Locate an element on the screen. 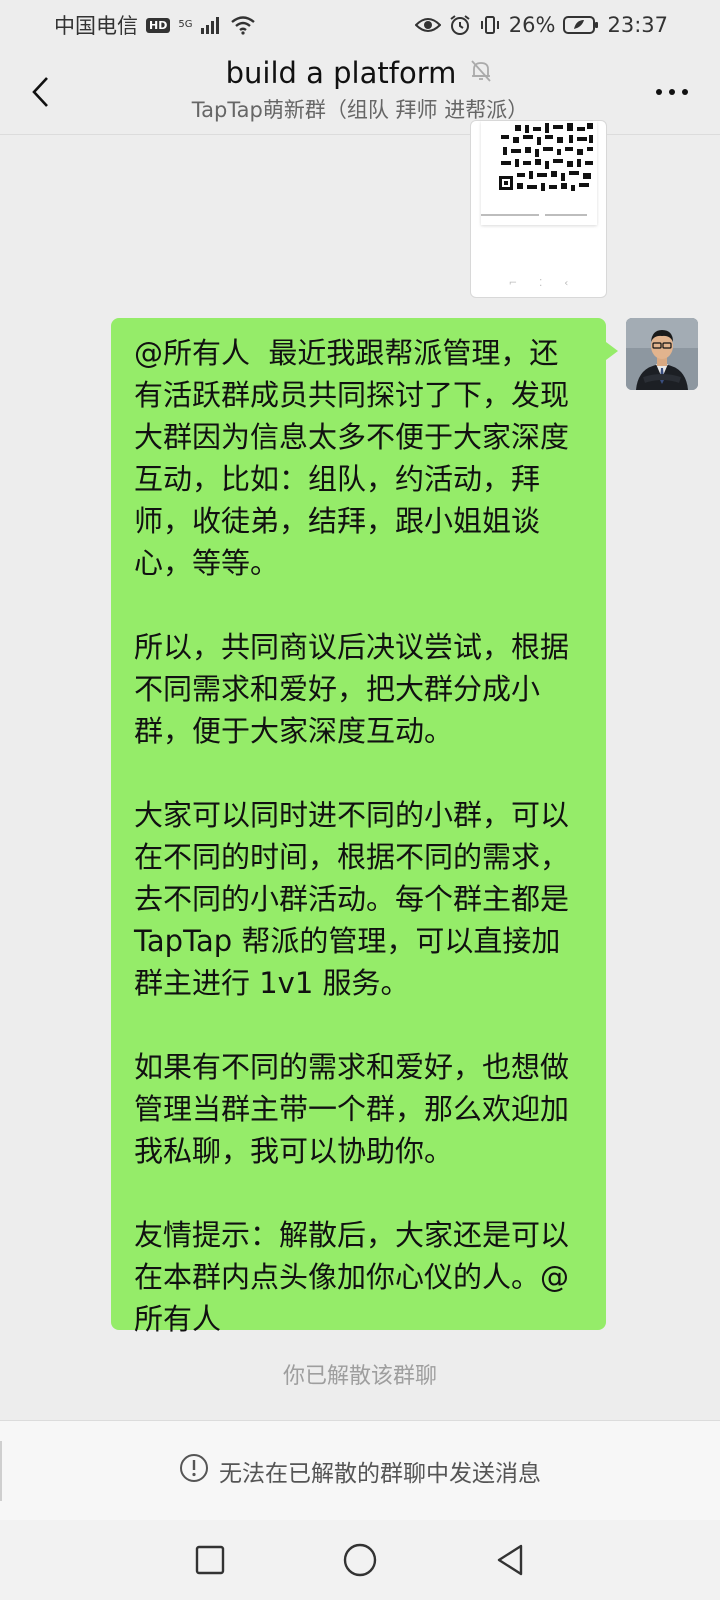 The height and width of the screenshot is (1600, 720). recents-square-icon is located at coordinates (210, 1560).